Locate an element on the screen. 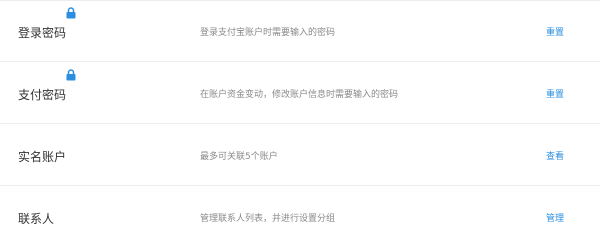  row-label: 支付密码 is located at coordinates (42, 95).